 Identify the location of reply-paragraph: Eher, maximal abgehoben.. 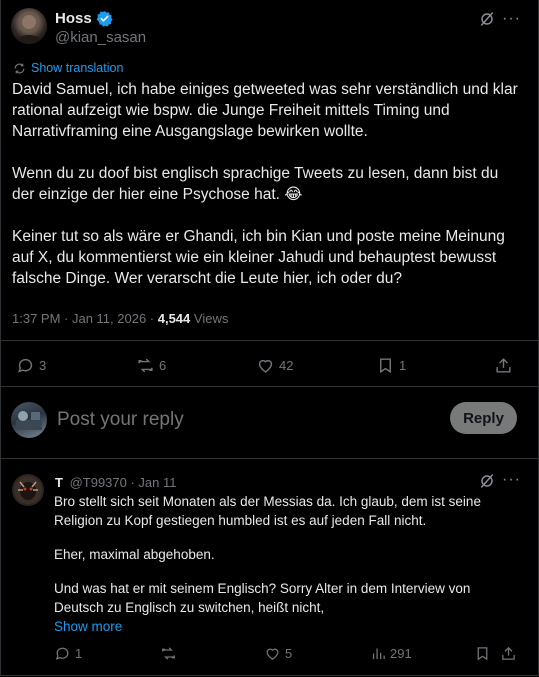
(134, 554).